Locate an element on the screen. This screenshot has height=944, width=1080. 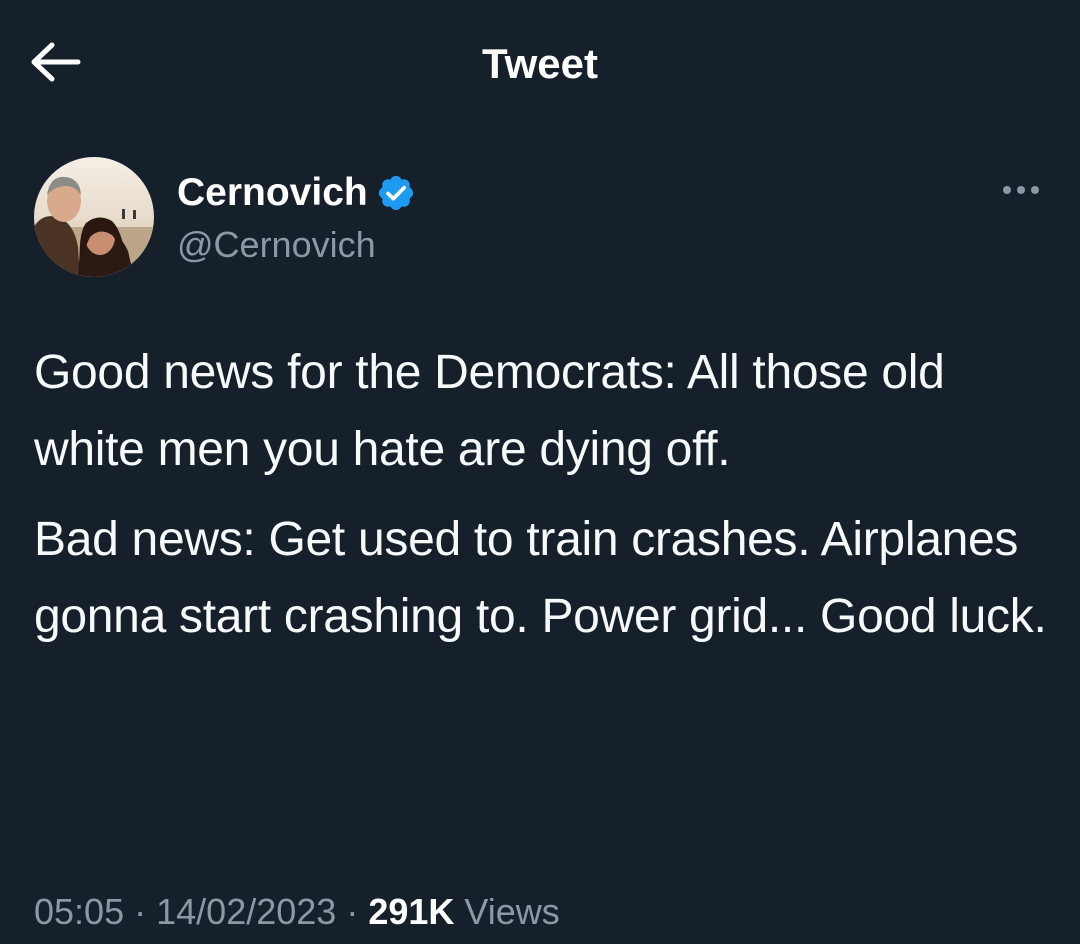
tweet-author: Cernovich @Cernovich is located at coordinates (540, 219).